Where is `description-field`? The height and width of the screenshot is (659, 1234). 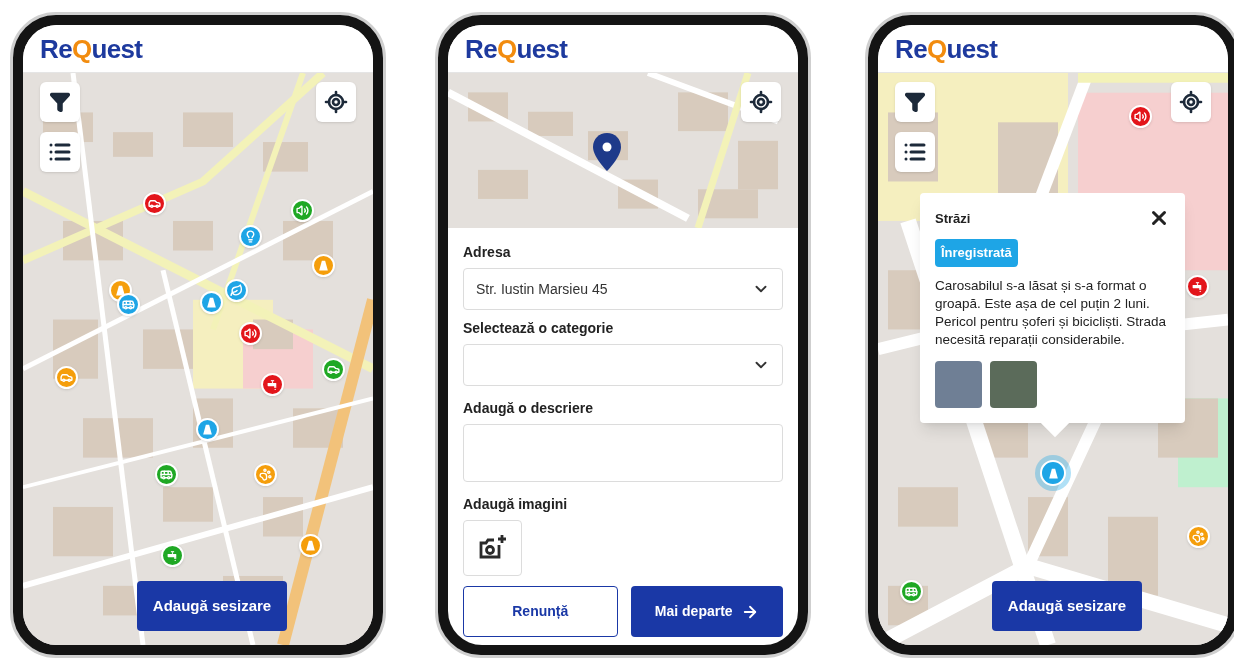
description-field is located at coordinates (623, 453).